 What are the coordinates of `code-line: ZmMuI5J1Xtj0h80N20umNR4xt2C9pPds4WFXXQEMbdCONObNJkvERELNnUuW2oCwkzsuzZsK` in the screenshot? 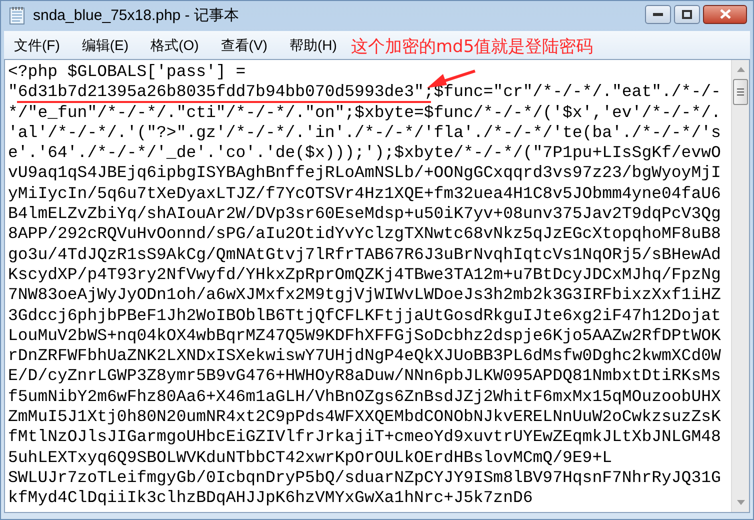 It's located at (364, 417).